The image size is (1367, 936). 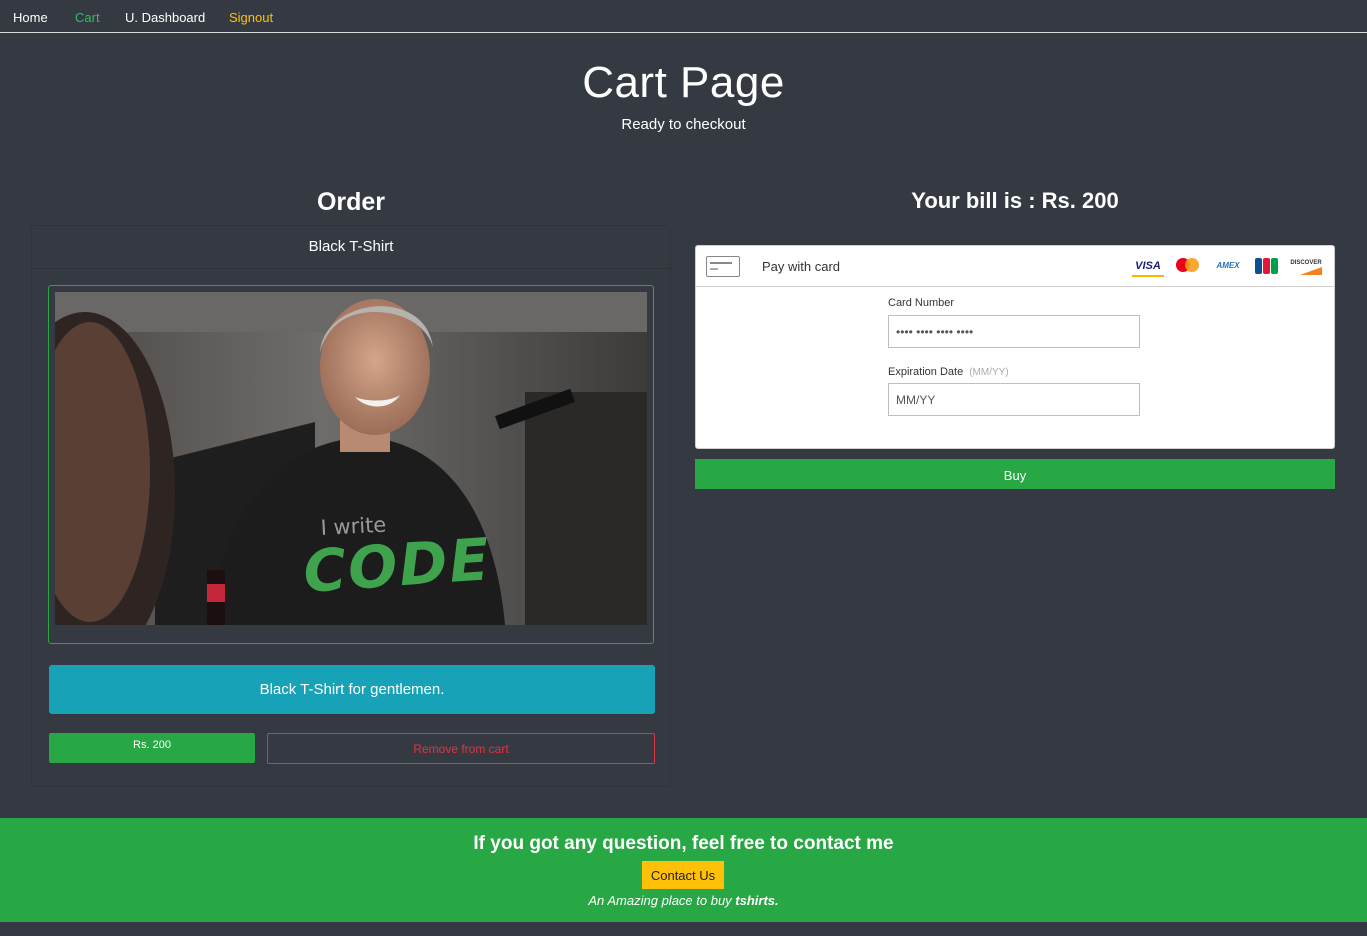 I want to click on credit-card-icon, so click(x=723, y=266).